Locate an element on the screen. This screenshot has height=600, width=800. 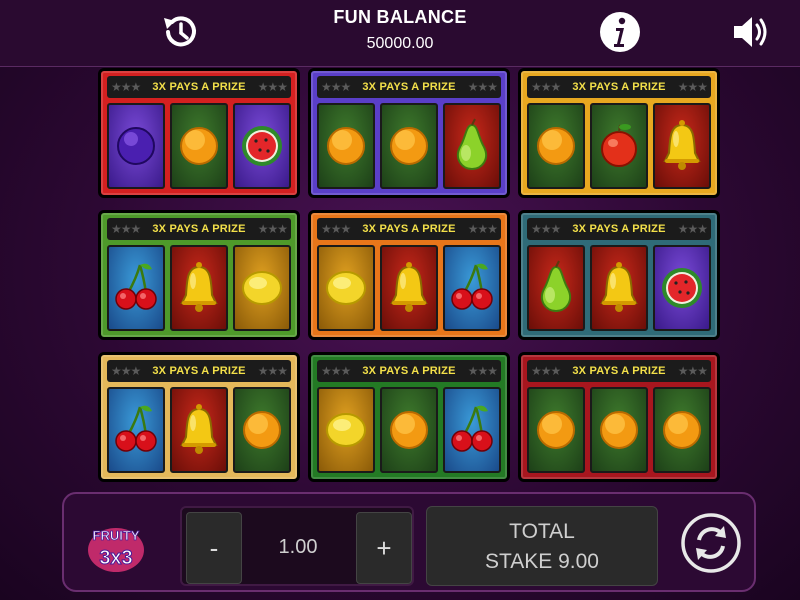
total-stake-value: STAKE 9.00 is located at coordinates (541, 561).